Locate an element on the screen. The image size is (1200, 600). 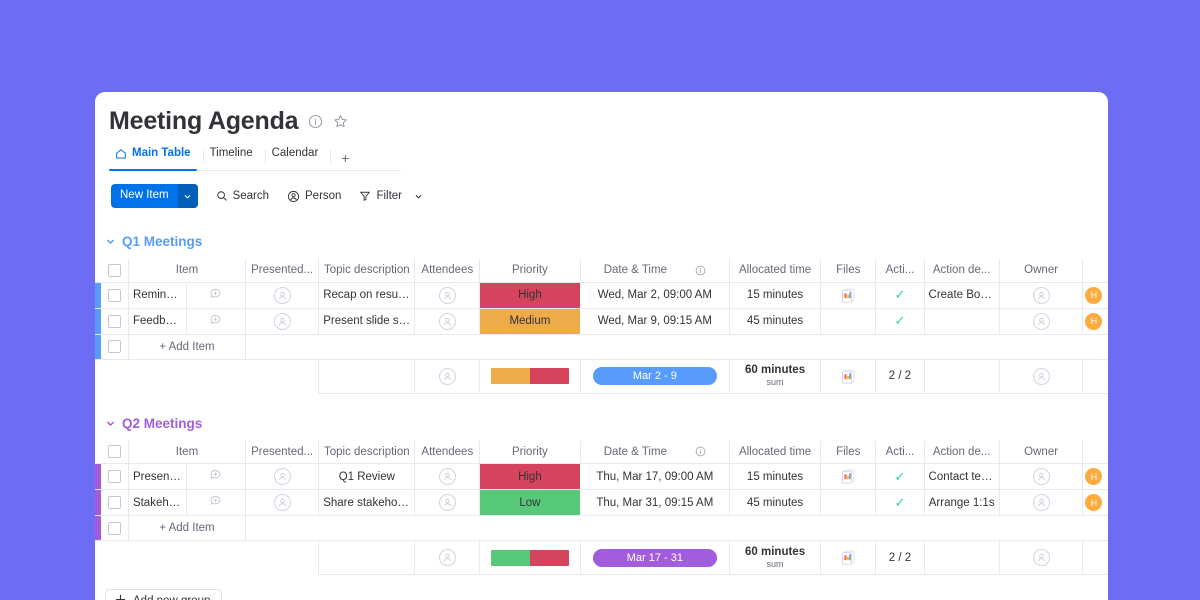
file-thumbnail-icon is located at coordinates (848, 376).